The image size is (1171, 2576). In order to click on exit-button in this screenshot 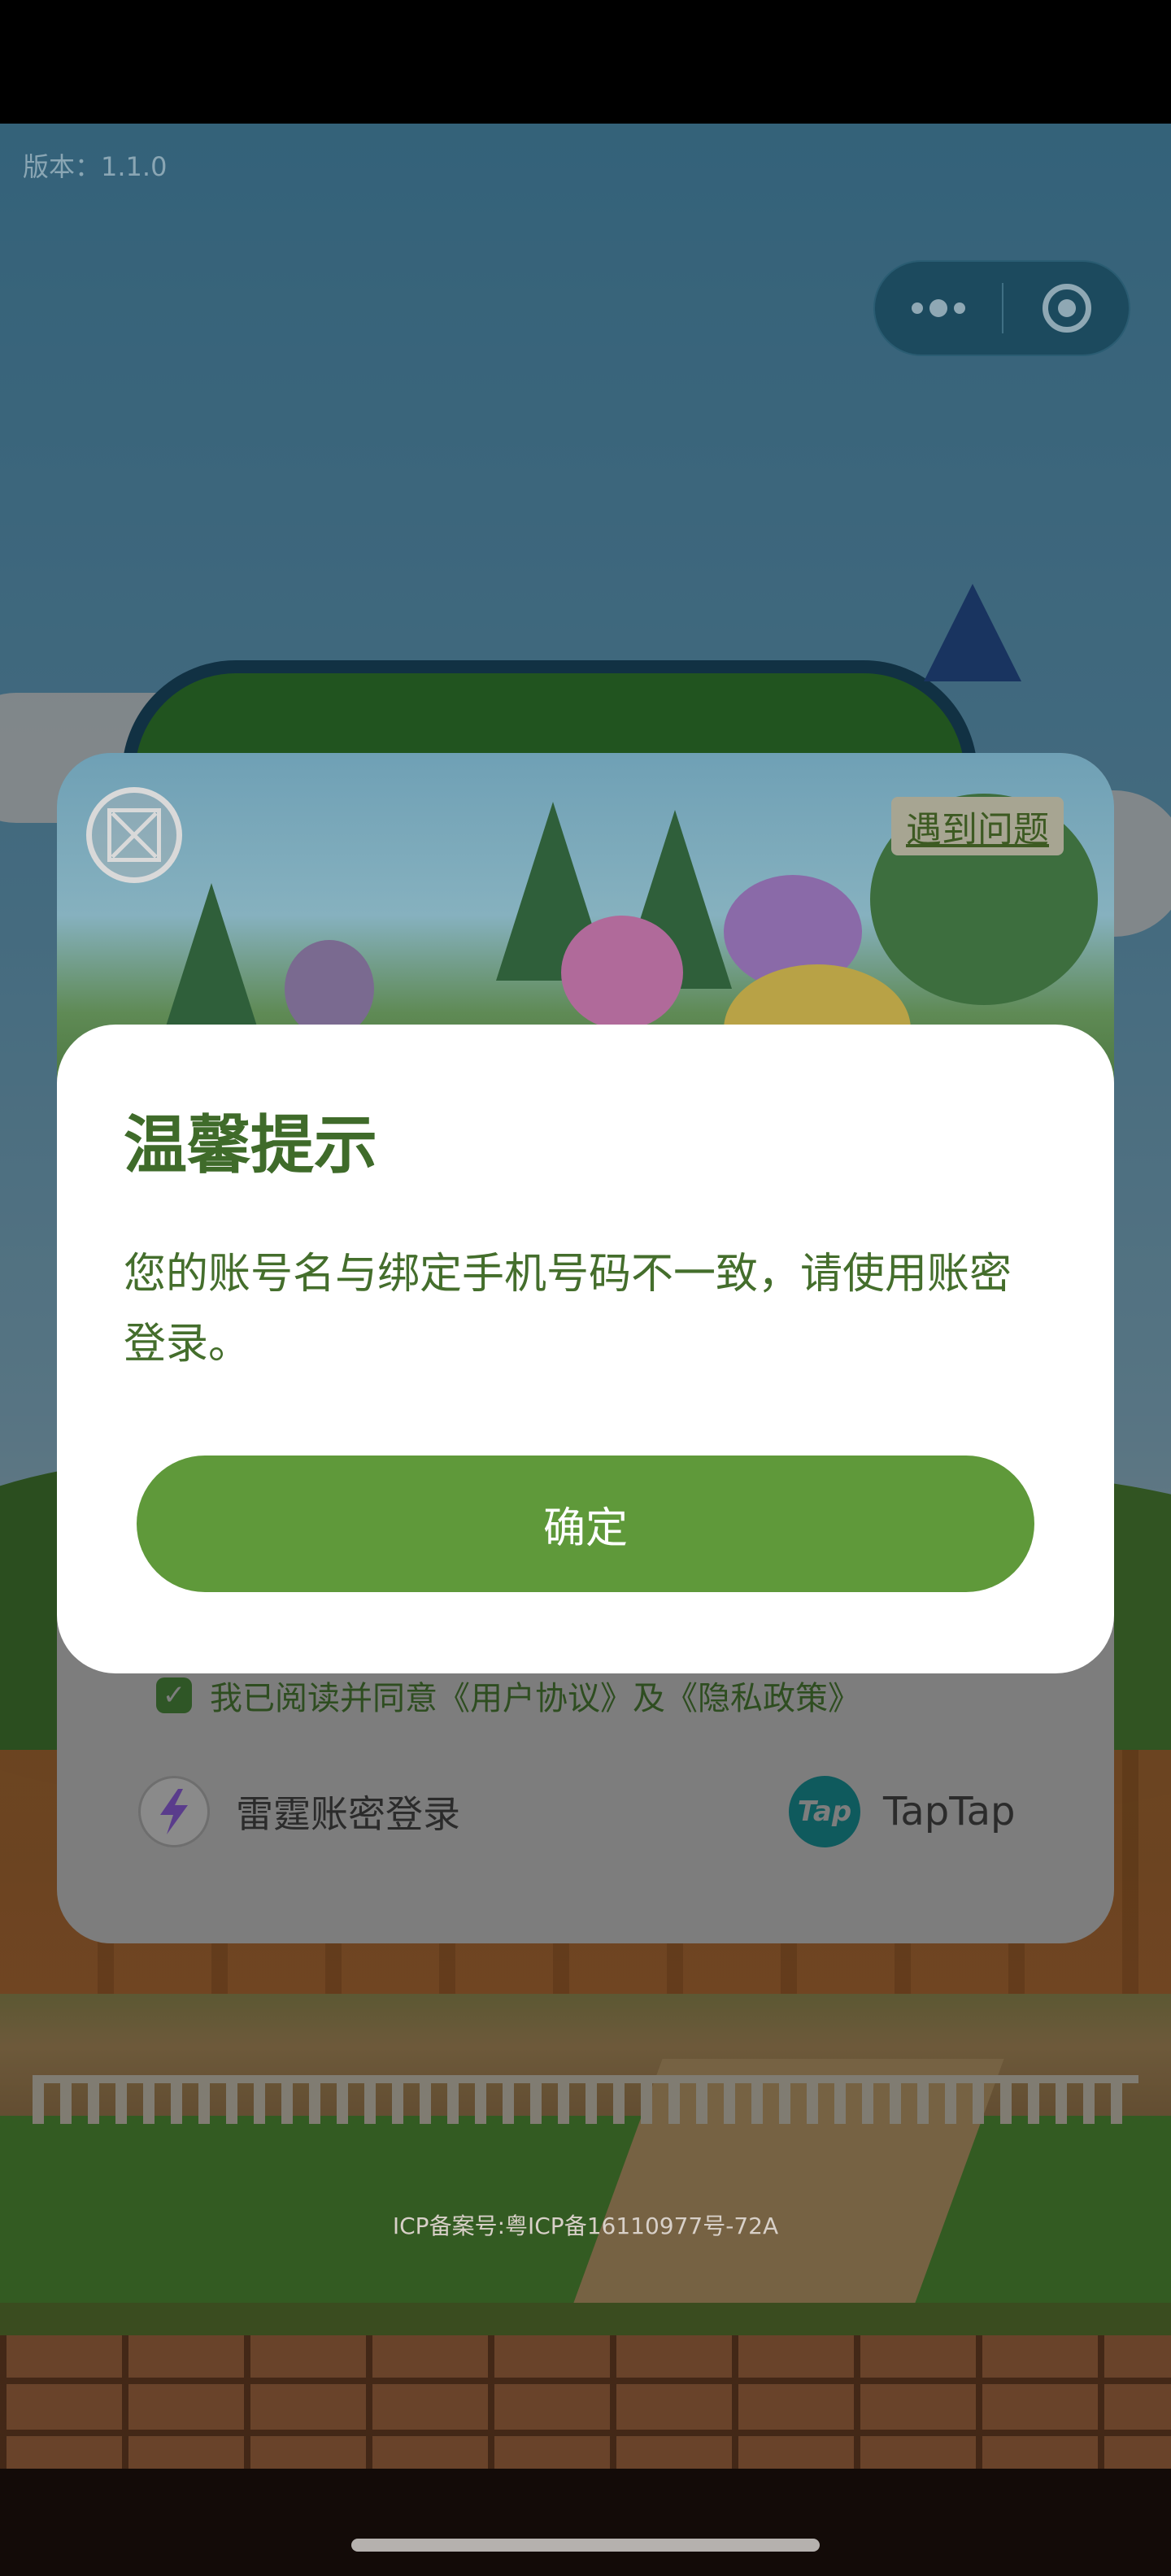, I will do `click(1066, 309)`.